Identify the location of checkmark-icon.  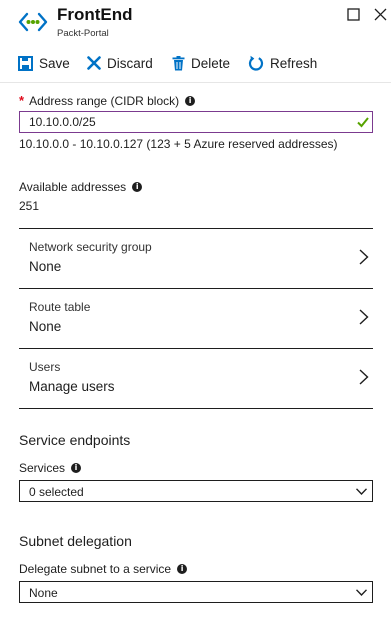
(363, 122).